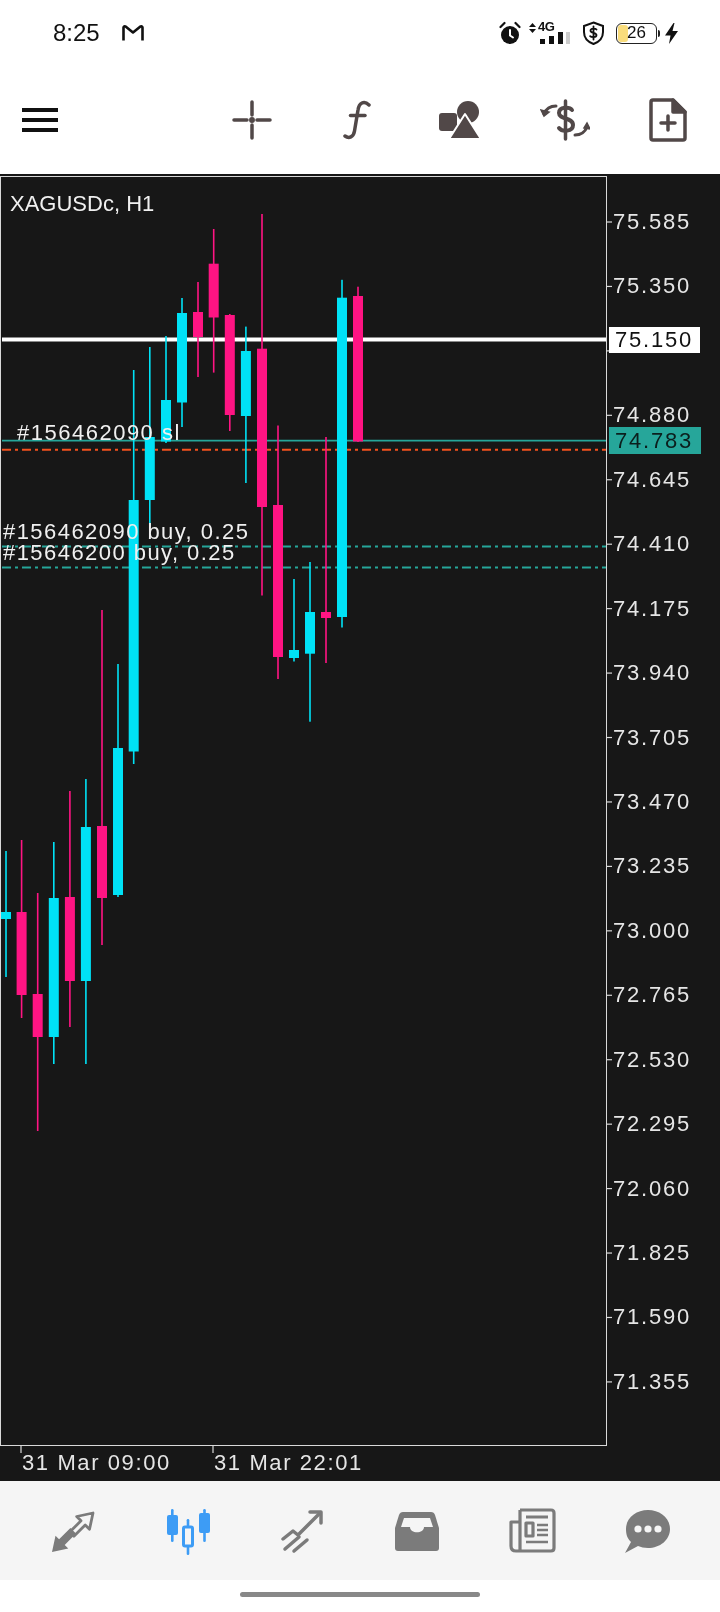 This screenshot has width=720, height=1612. What do you see at coordinates (652, 673) in the screenshot?
I see `price-axis-label: 73.940` at bounding box center [652, 673].